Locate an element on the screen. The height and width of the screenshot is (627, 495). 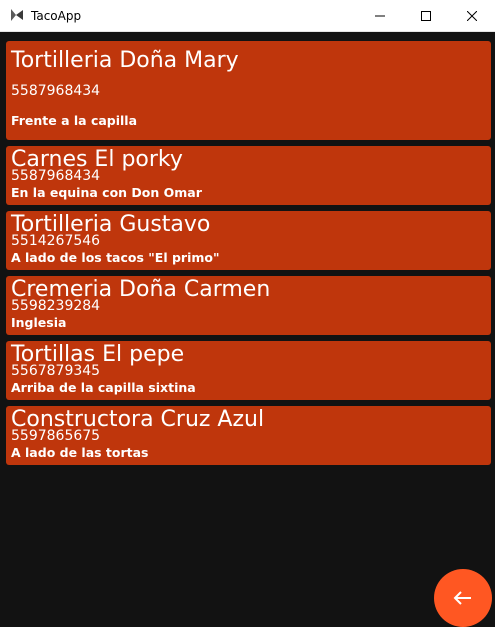
contact-phone: 5597865675 is located at coordinates (56, 436).